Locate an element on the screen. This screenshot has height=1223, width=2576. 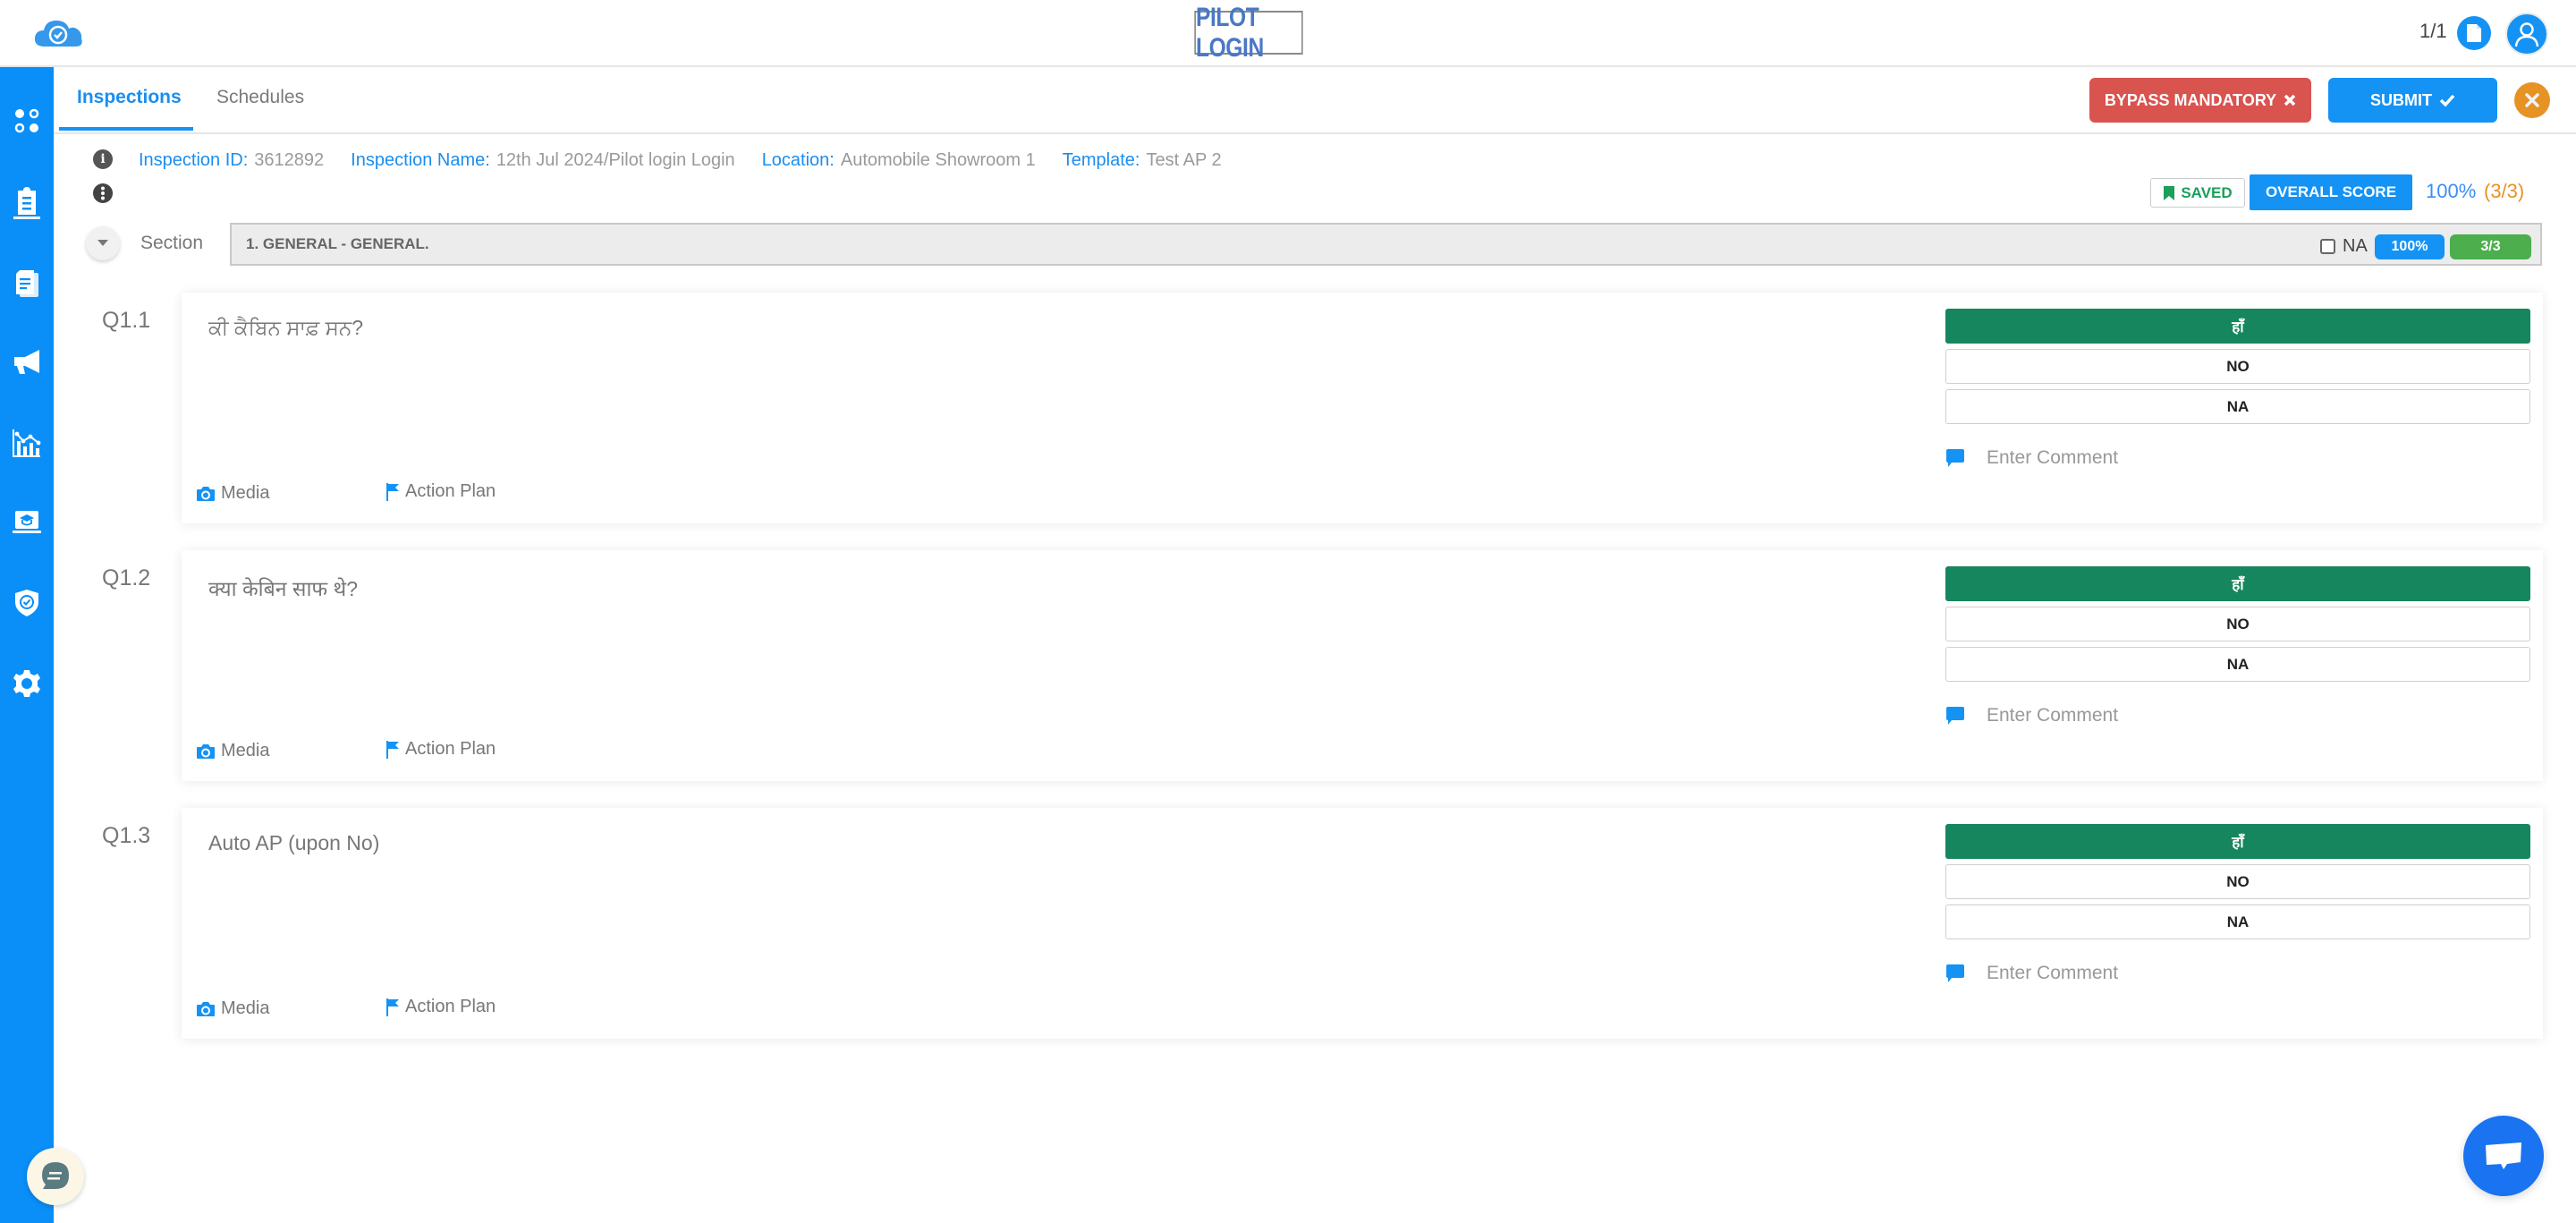
help-chat-button is located at coordinates (55, 1176).